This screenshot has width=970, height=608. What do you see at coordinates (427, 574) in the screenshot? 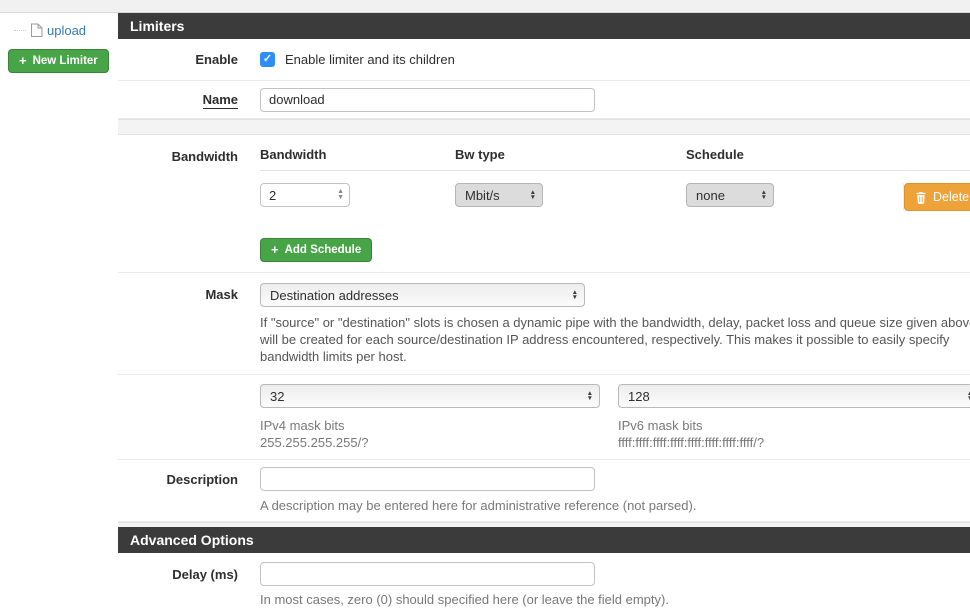
I see `delay-input` at bounding box center [427, 574].